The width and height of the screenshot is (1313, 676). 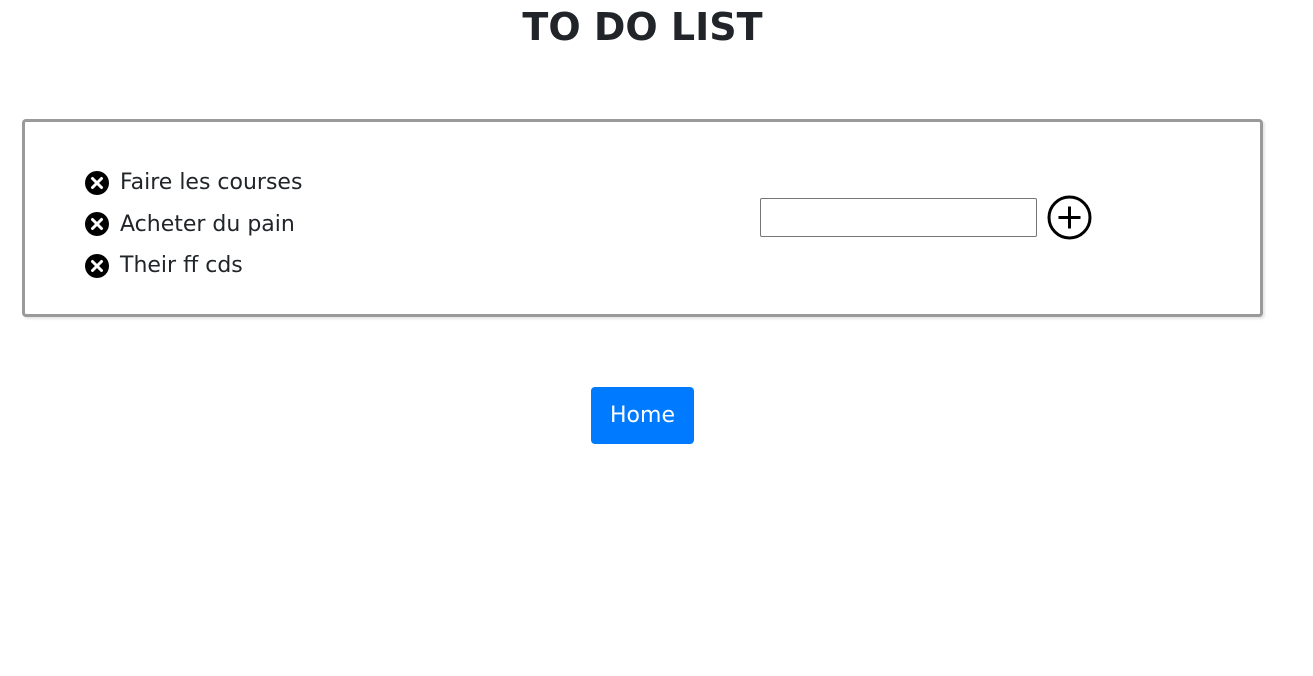 What do you see at coordinates (207, 224) in the screenshot?
I see `todo-item-label: Acheter du pain` at bounding box center [207, 224].